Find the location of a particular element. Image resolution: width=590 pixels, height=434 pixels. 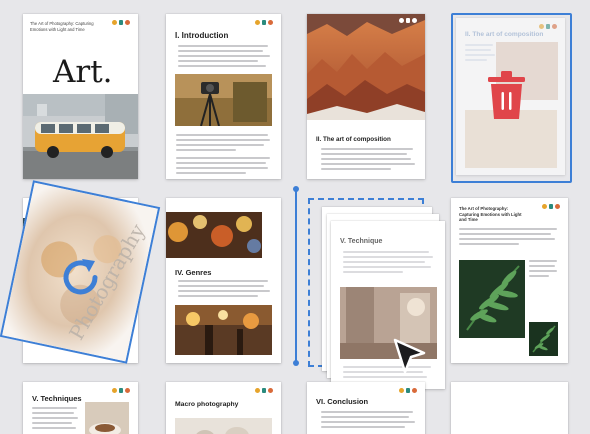

fern-photo-large is located at coordinates (492, 299).